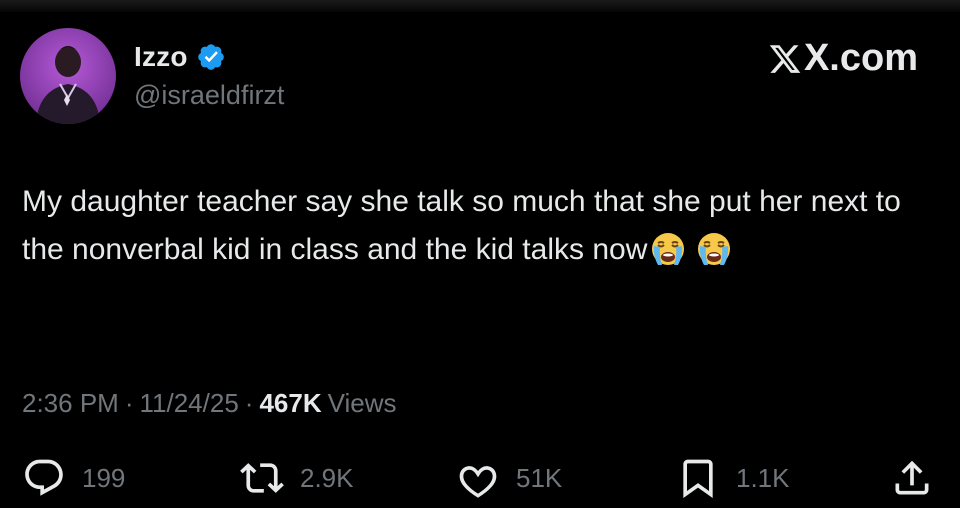  I want to click on avatar-photo, so click(68, 76).